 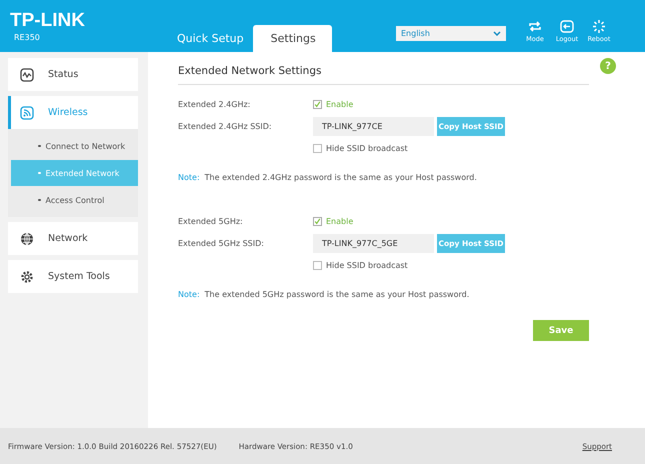 What do you see at coordinates (497, 33) in the screenshot?
I see `chevron-icon` at bounding box center [497, 33].